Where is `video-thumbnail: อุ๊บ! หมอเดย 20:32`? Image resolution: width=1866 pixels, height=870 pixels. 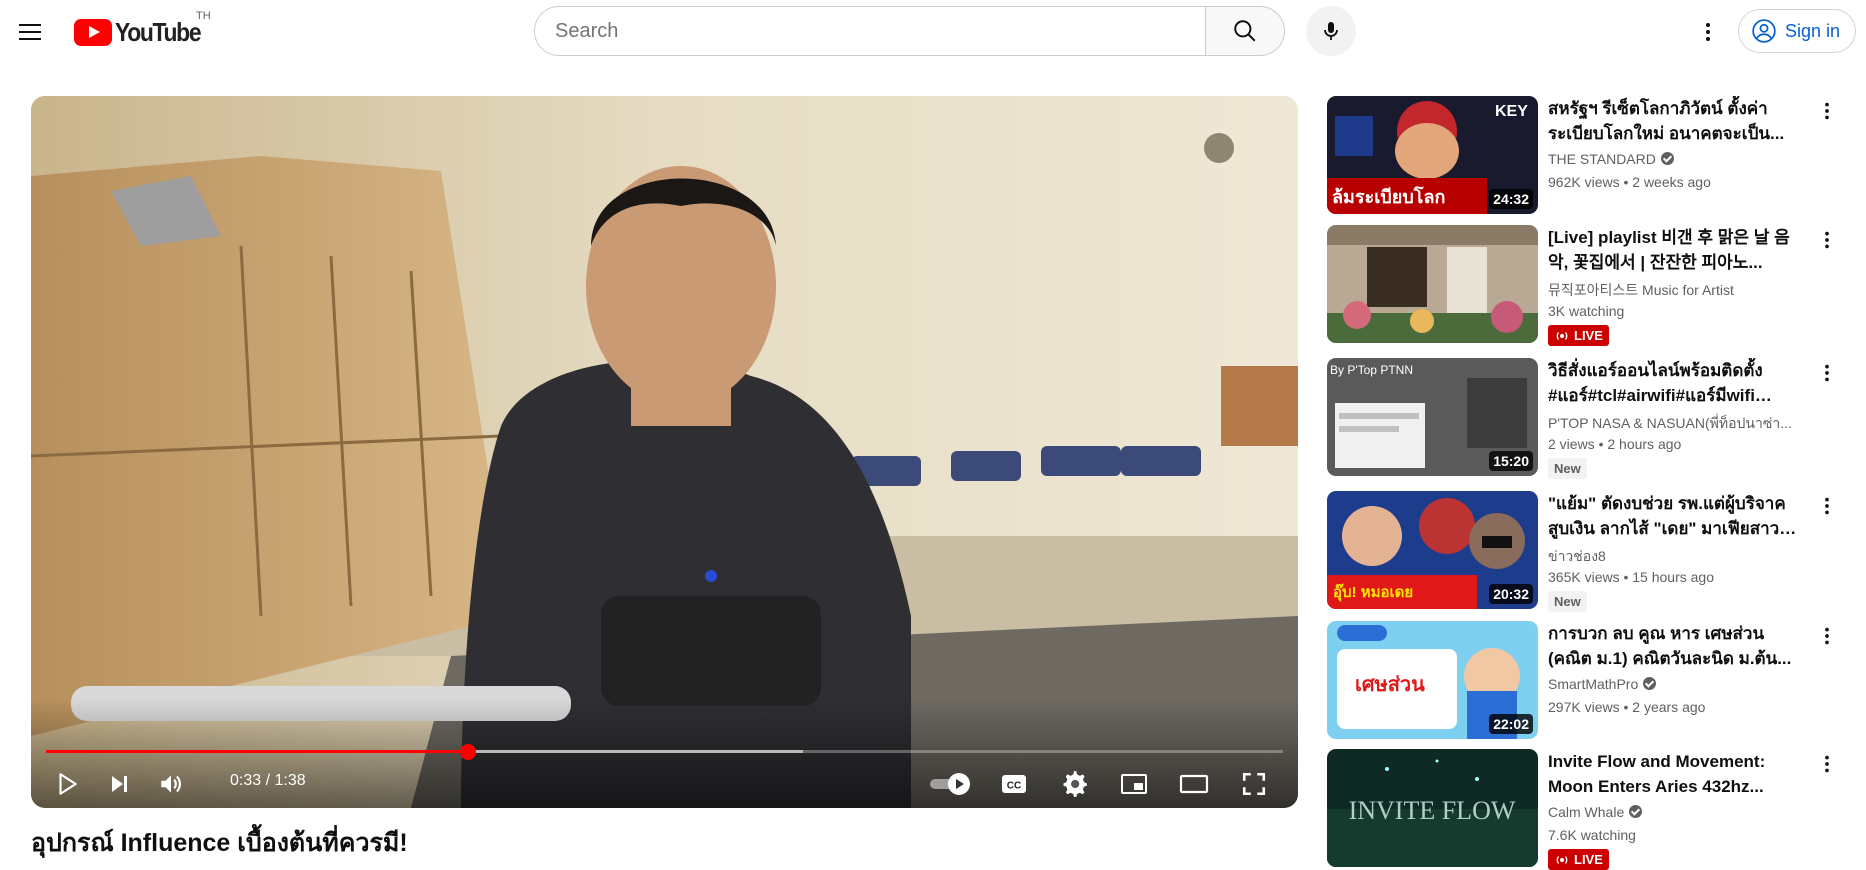
video-thumbnail: อุ๊บ! หมอเดย 20:32 is located at coordinates (1432, 550).